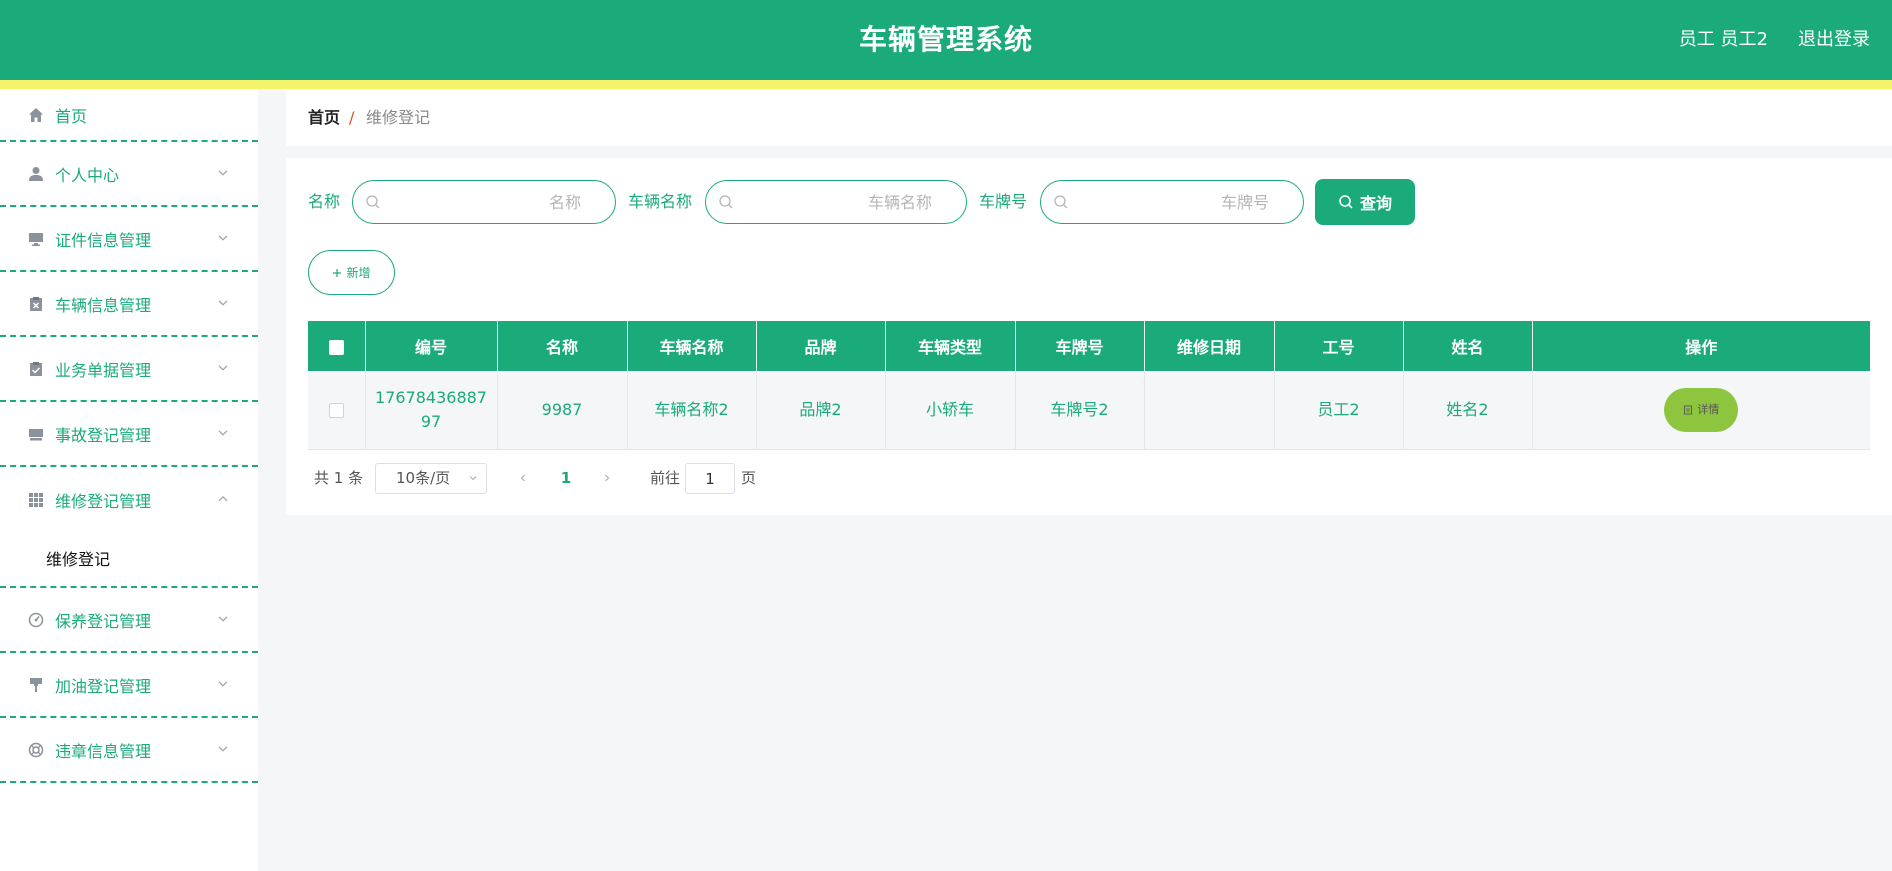 Image resolution: width=1892 pixels, height=871 pixels. What do you see at coordinates (1209, 410) in the screenshot?
I see `cell-repair-date` at bounding box center [1209, 410].